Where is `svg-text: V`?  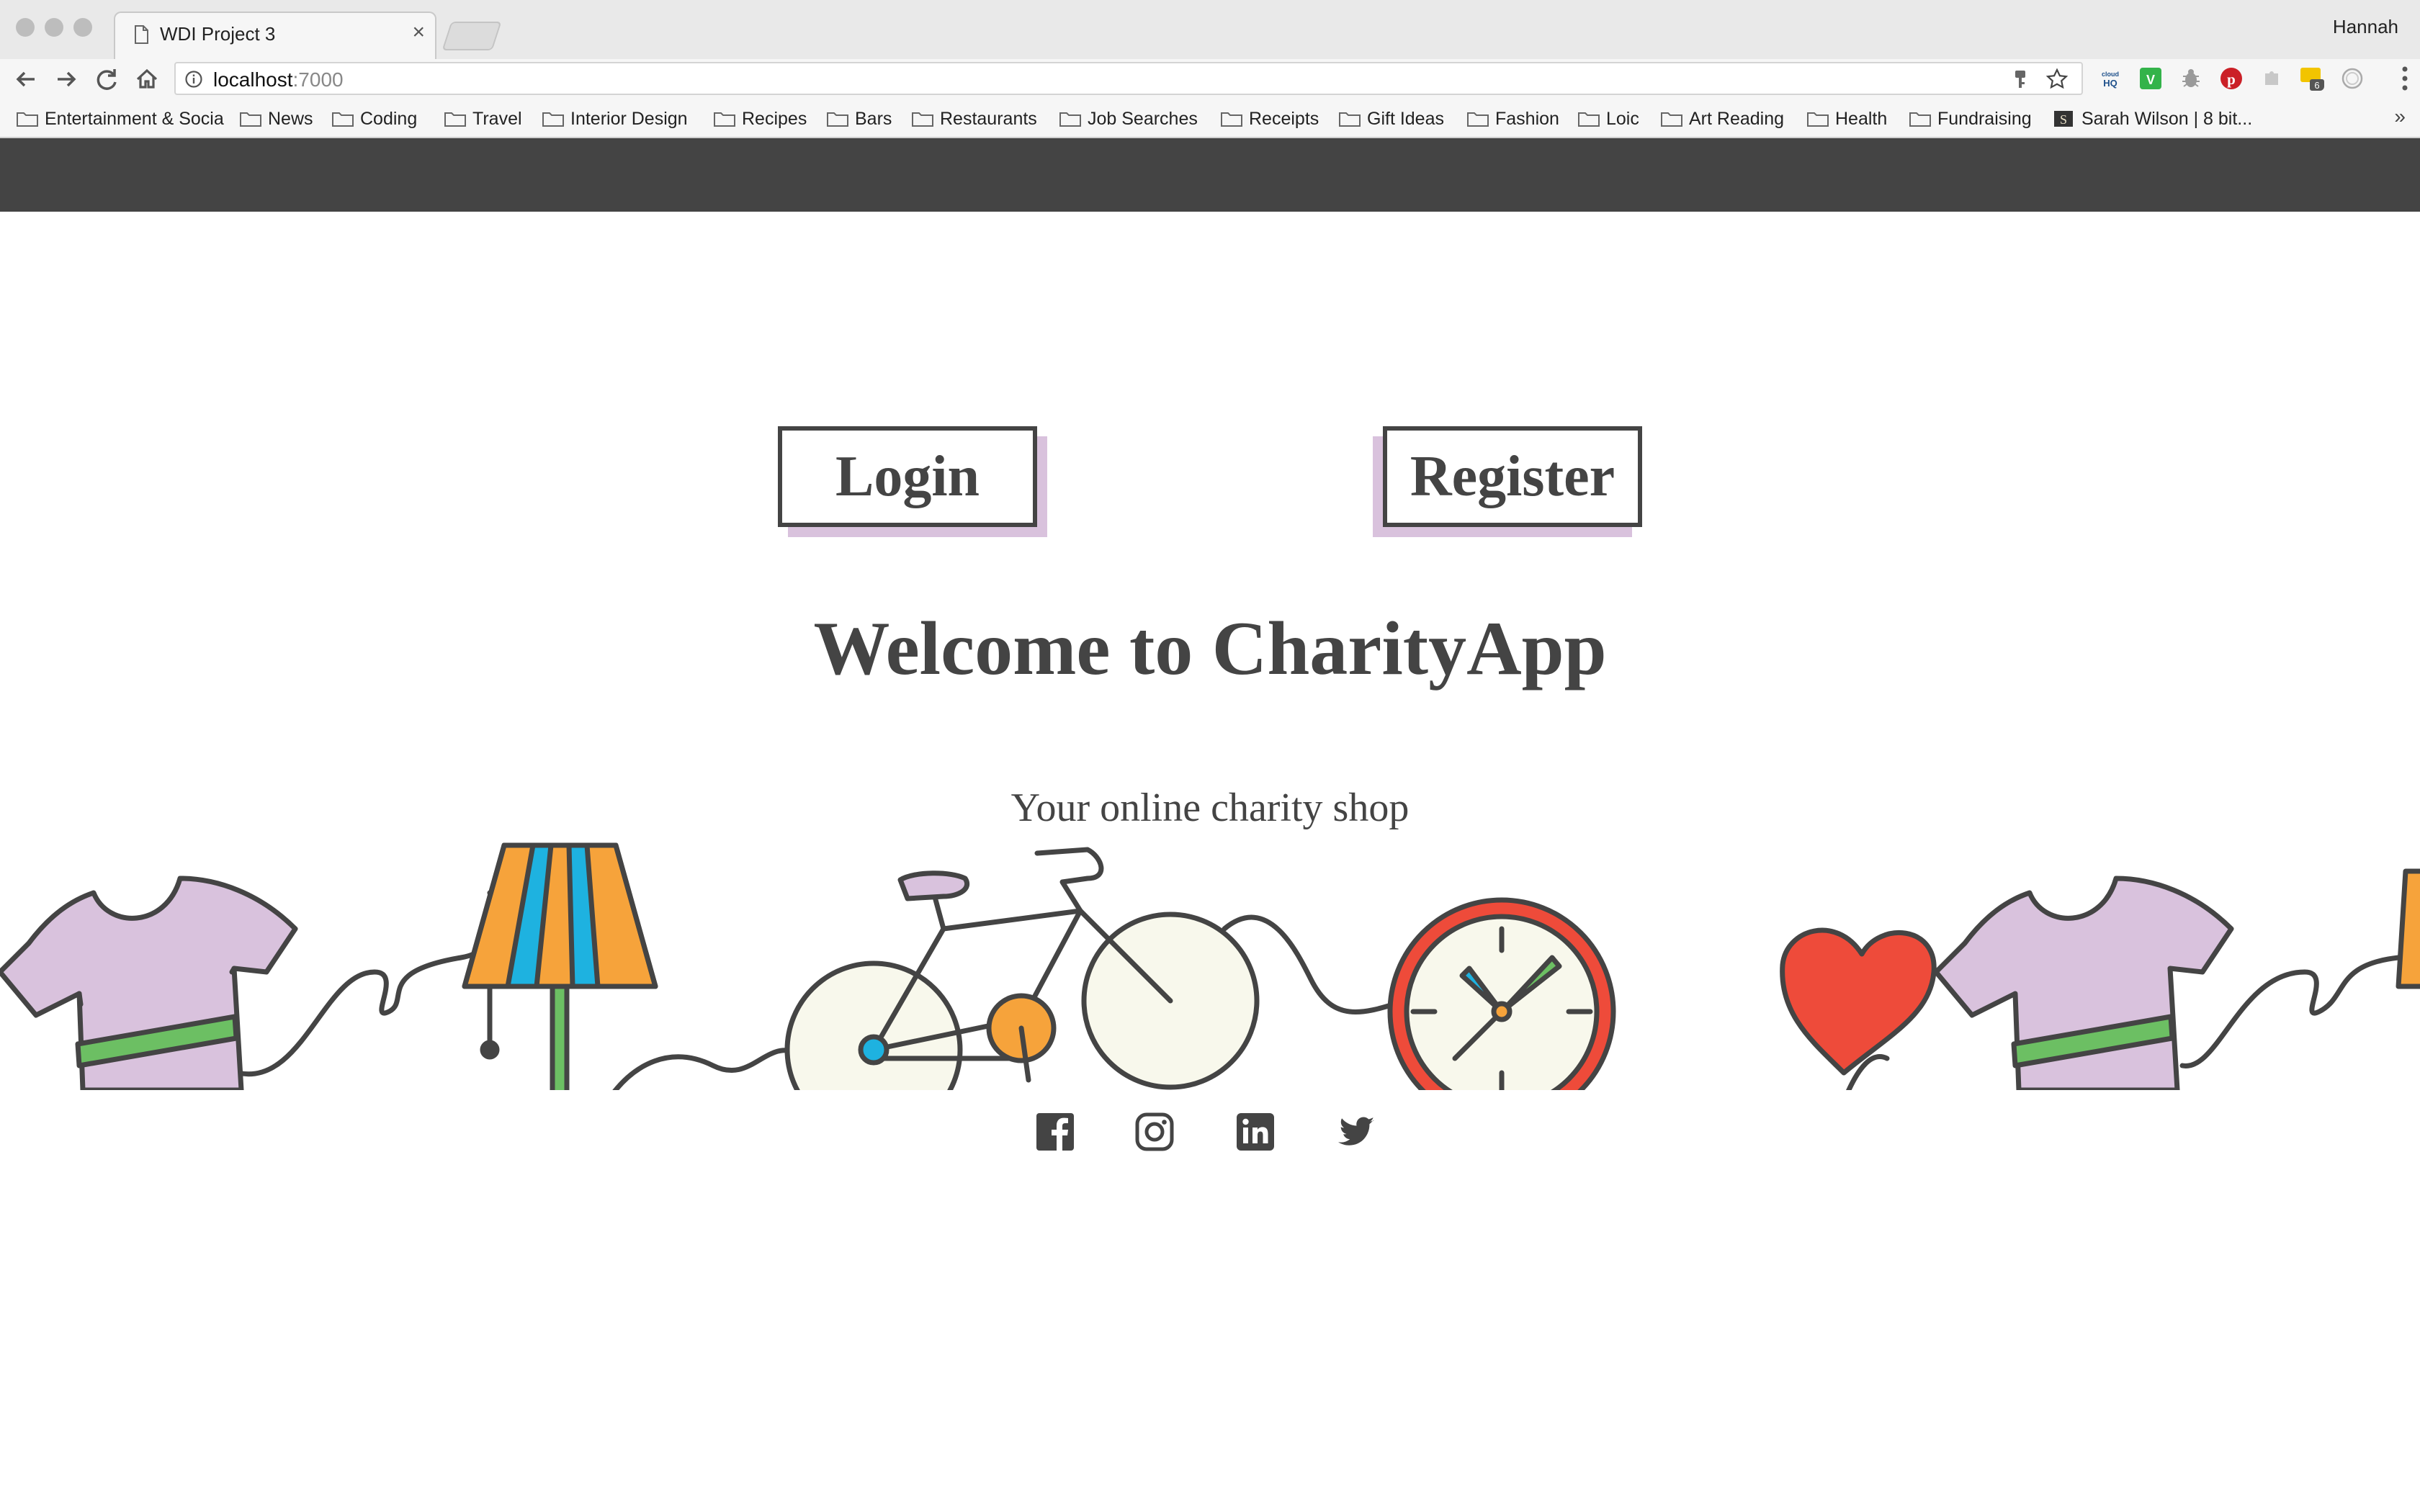 svg-text: V is located at coordinates (2150, 80).